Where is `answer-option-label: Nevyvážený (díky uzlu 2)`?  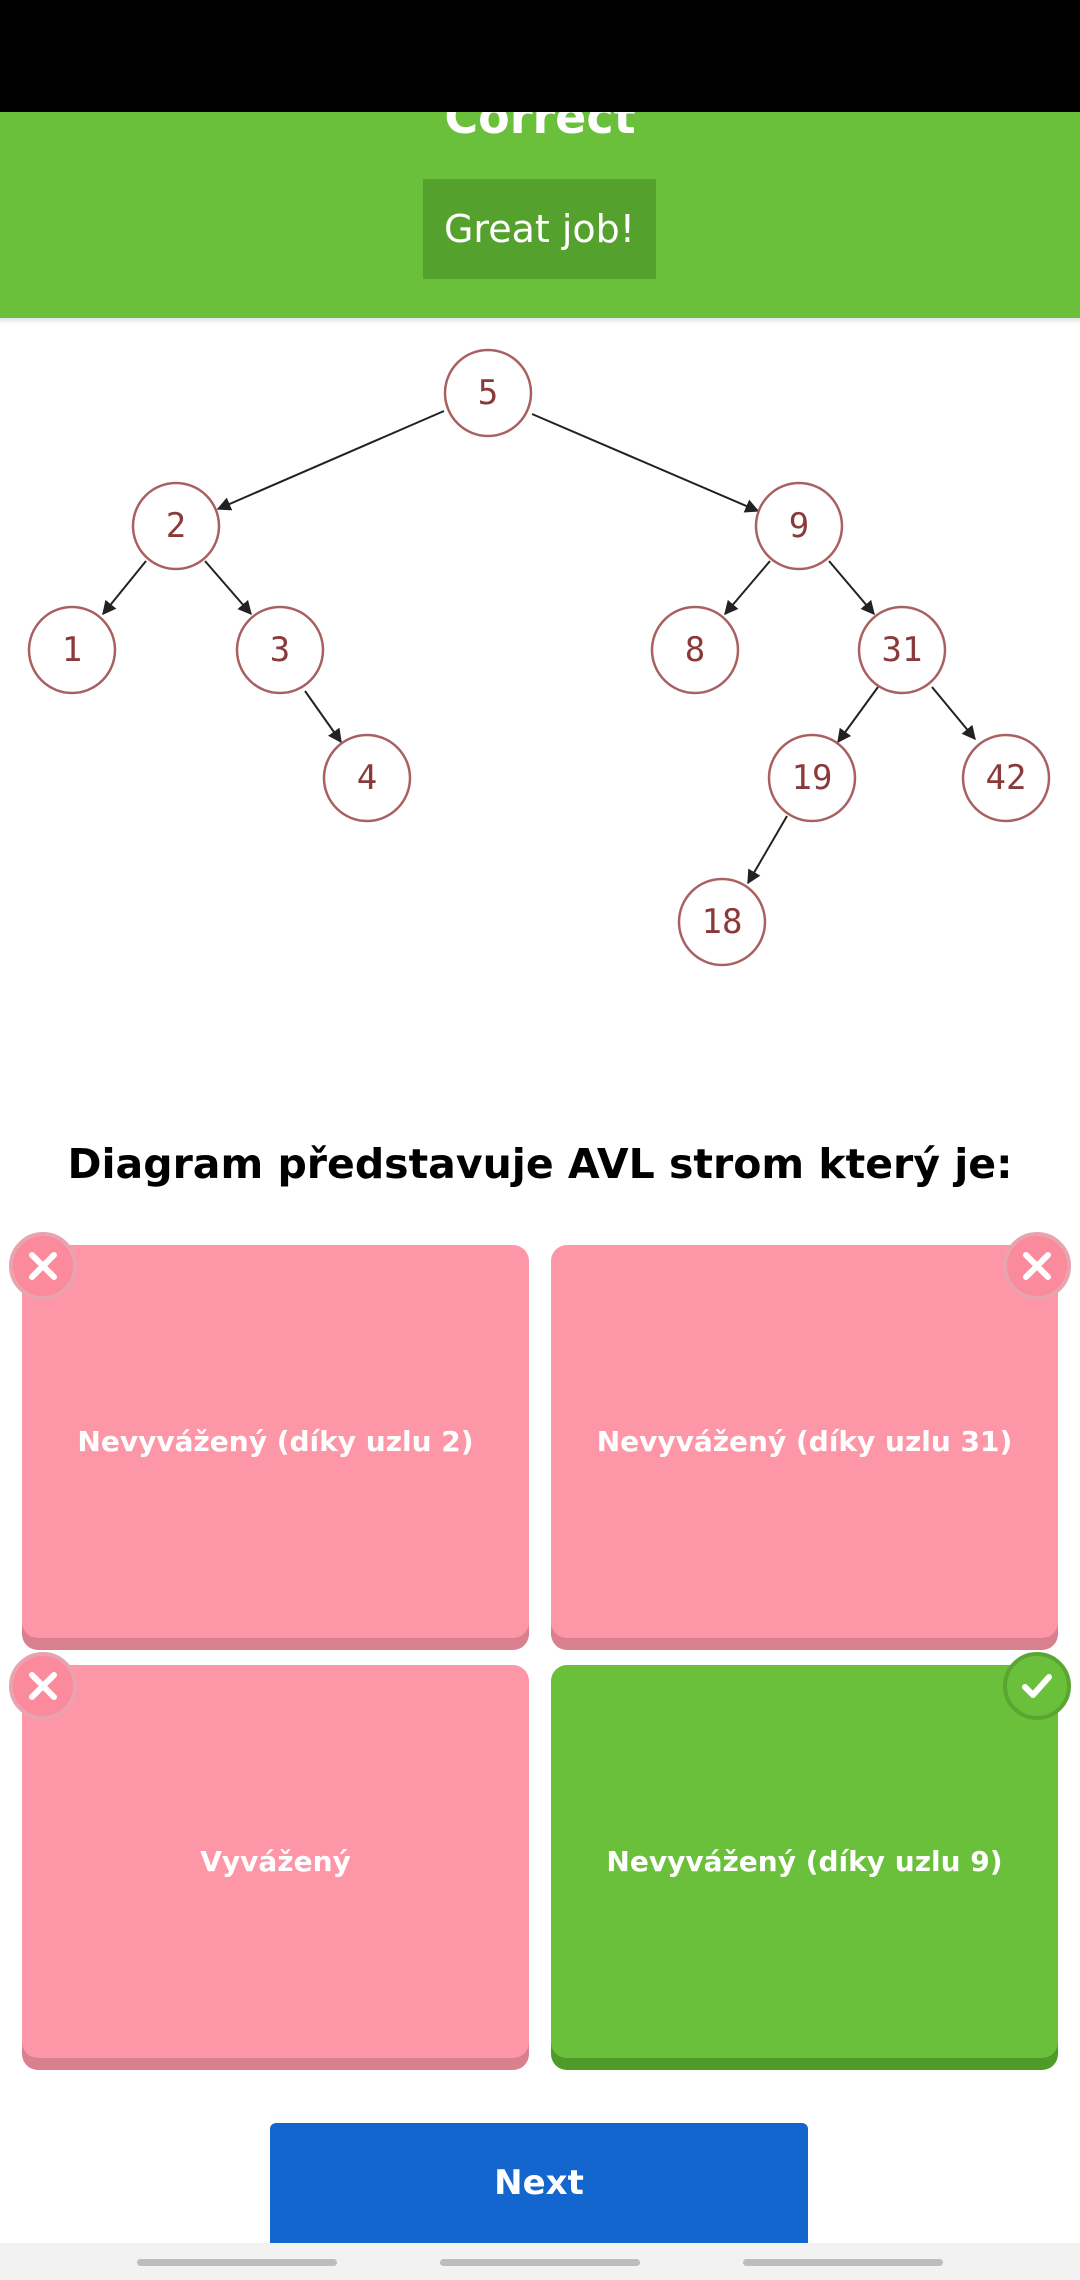 answer-option-label: Nevyvážený (díky uzlu 2) is located at coordinates (275, 1441).